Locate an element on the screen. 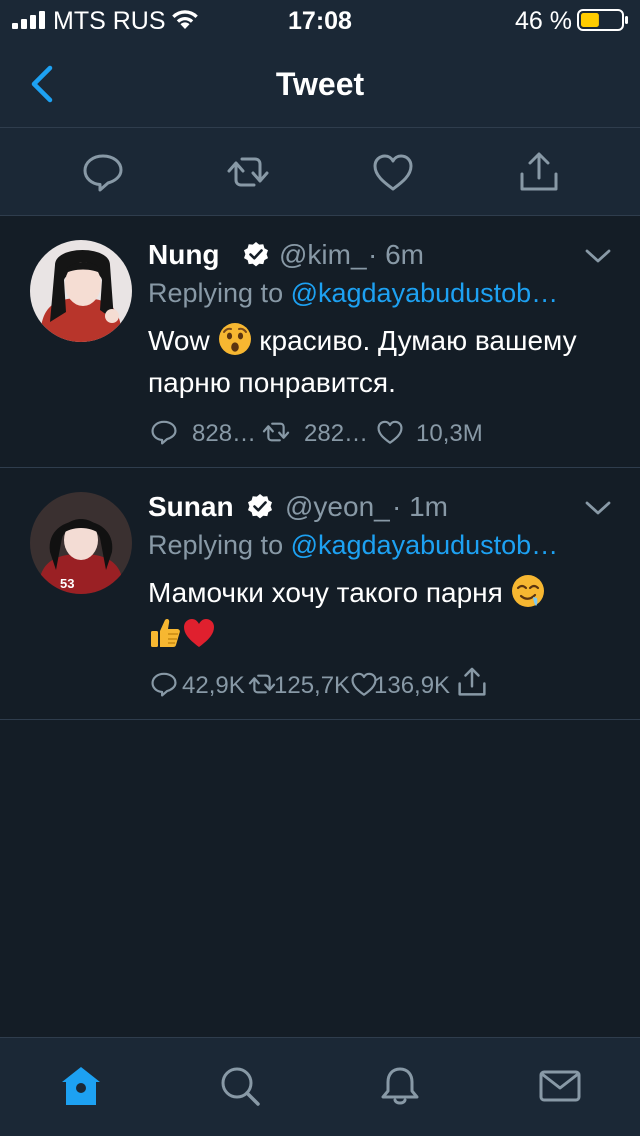  status-bar: MTS RUS 17:08 46 % is located at coordinates (320, 20).